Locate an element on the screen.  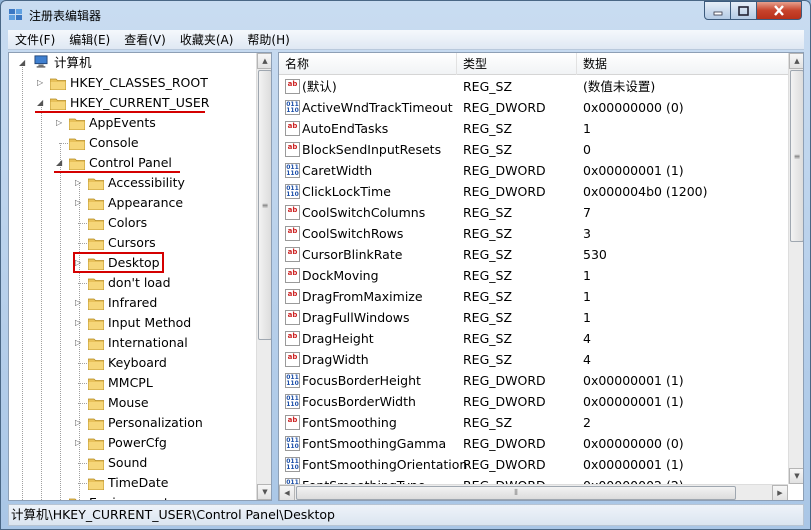
tree-node-hkey-current-user: ◢ HKEY_CURRENT_USER is located at coordinates (129, 103).